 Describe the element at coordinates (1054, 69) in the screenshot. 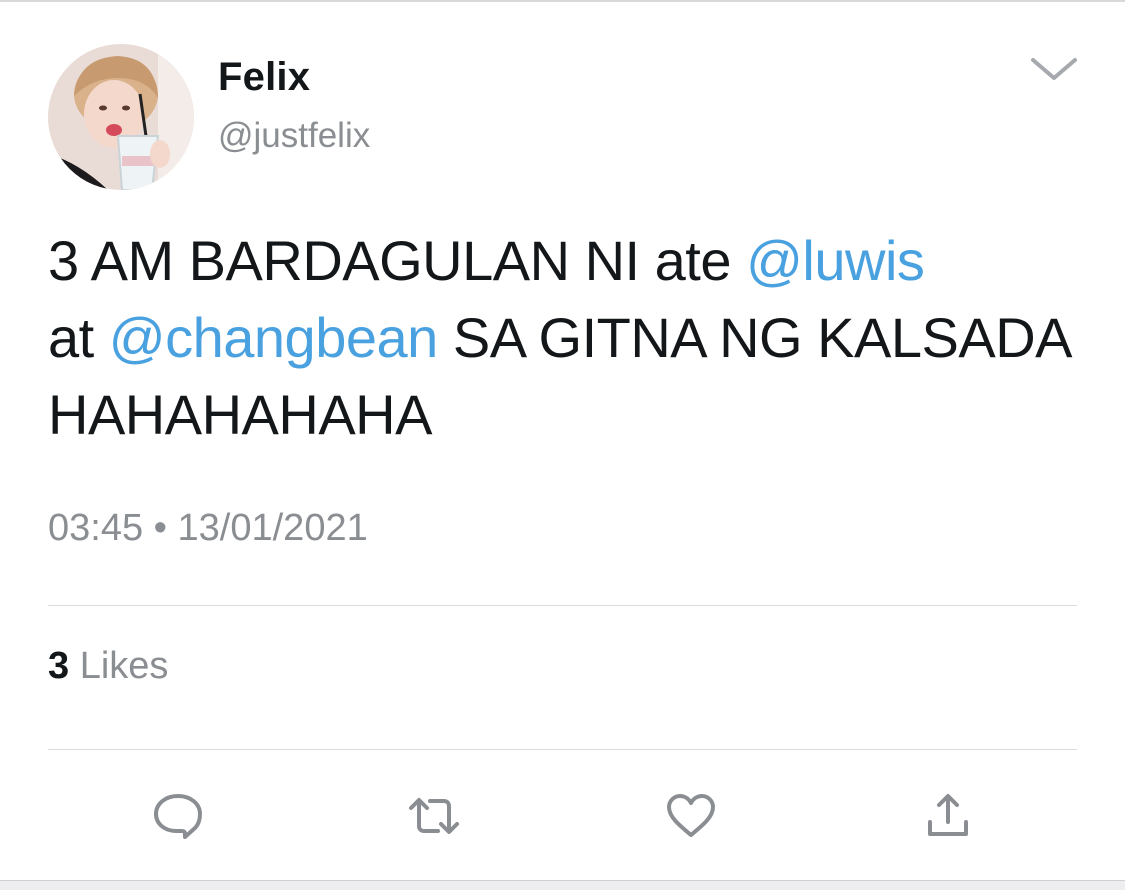

I see `chevron-down-icon` at that location.